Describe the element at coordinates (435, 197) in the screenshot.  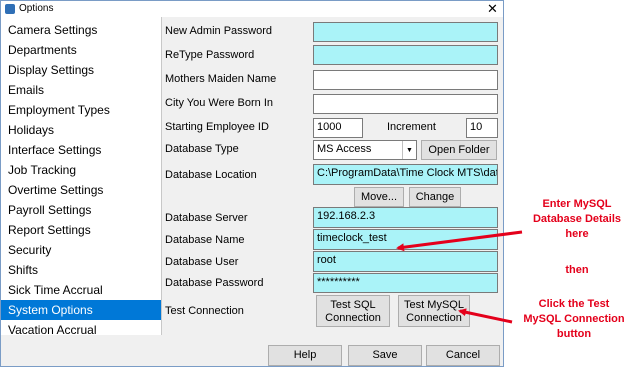
I see `change-button: Change` at that location.